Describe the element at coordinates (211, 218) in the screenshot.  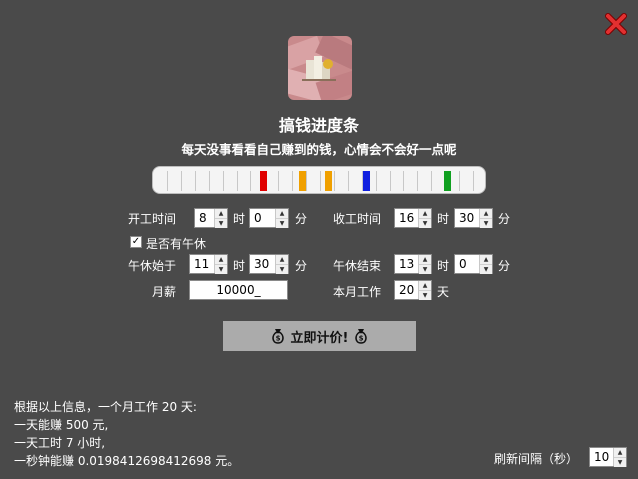
I see `start-hour-spinner: 8 ▲ ▼` at that location.